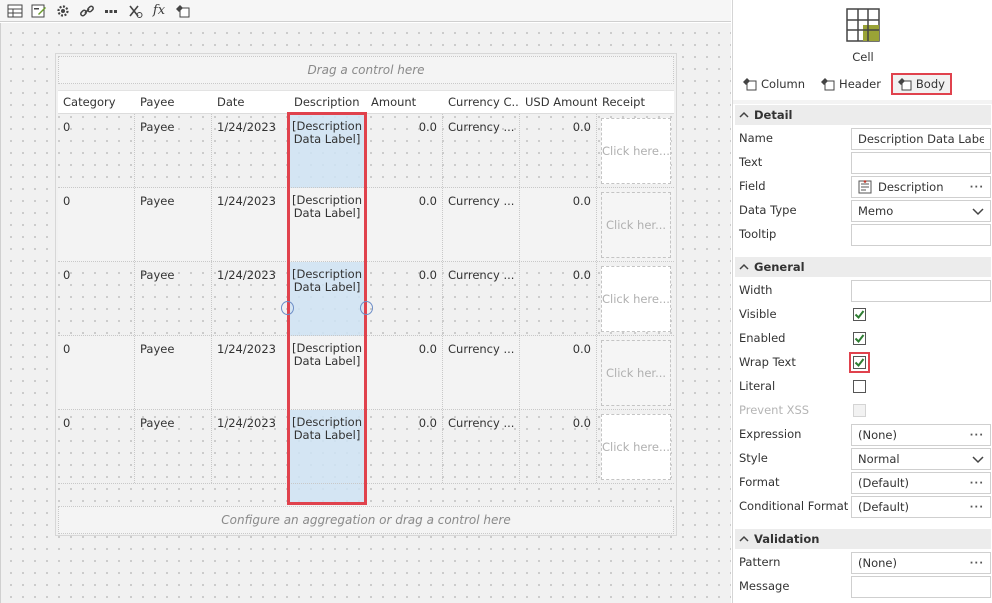  What do you see at coordinates (760, 562) in the screenshot?
I see `prop-pattern-label: Pattern` at bounding box center [760, 562].